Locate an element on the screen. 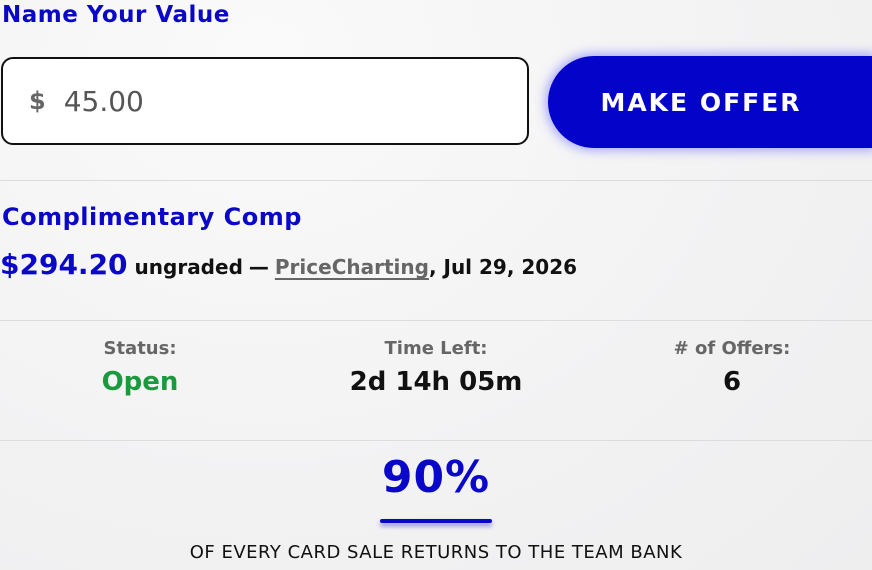  complimentary-comp-heading: Complimentary Comp is located at coordinates (152, 217).